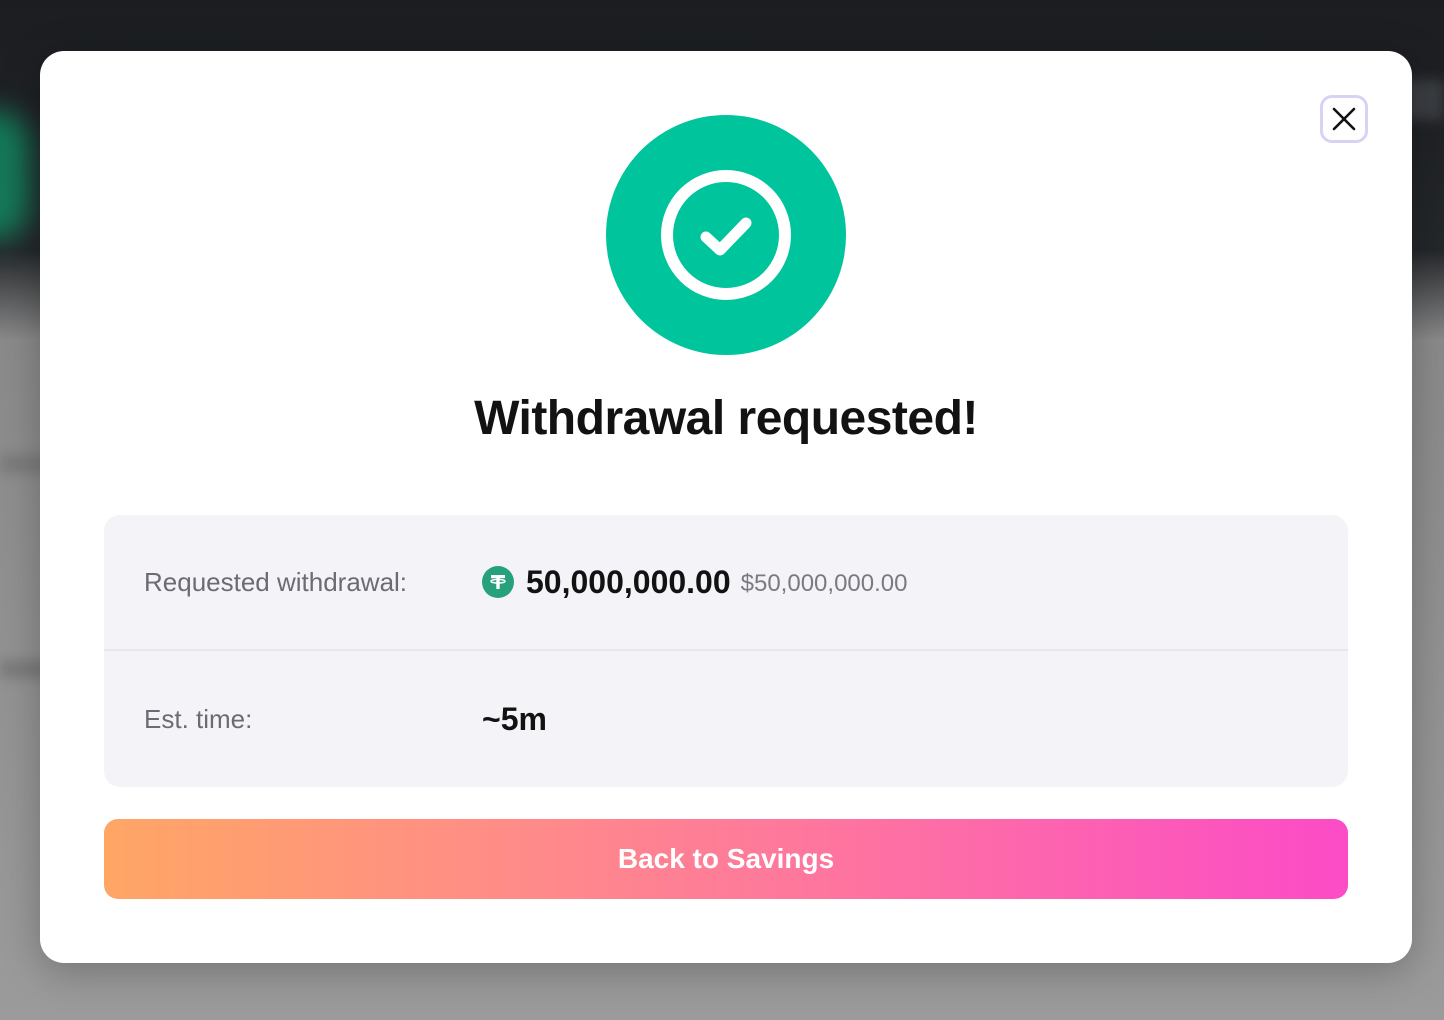 The width and height of the screenshot is (1444, 1020). I want to click on modal-title: Withdrawal requested!, so click(726, 418).